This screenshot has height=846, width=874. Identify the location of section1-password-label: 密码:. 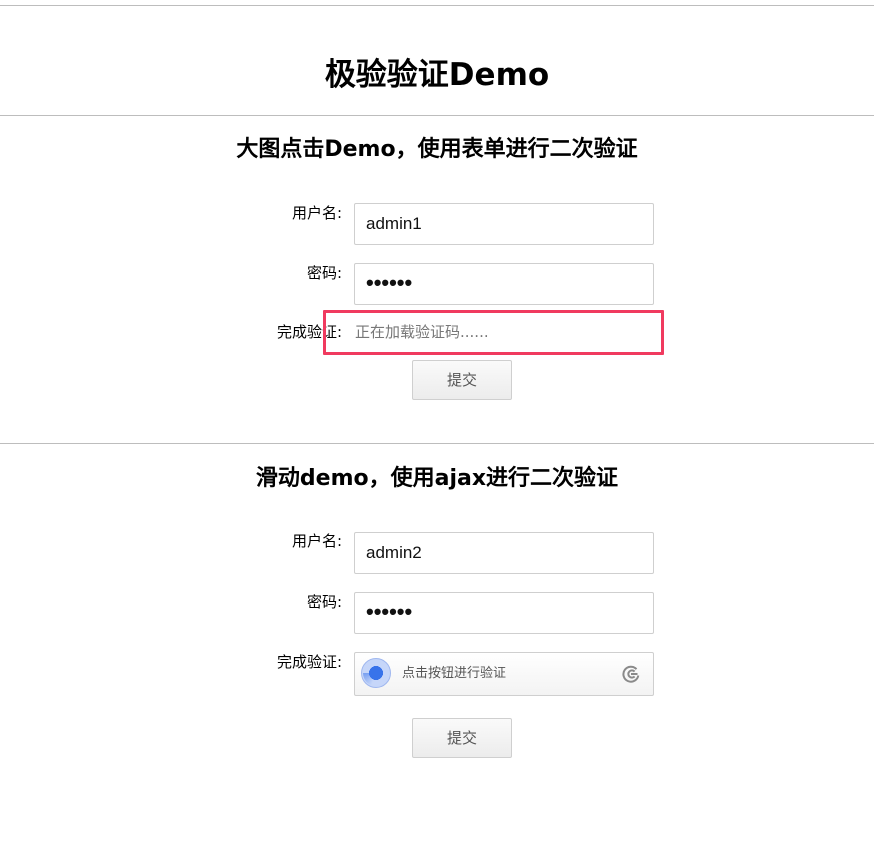
(324, 273).